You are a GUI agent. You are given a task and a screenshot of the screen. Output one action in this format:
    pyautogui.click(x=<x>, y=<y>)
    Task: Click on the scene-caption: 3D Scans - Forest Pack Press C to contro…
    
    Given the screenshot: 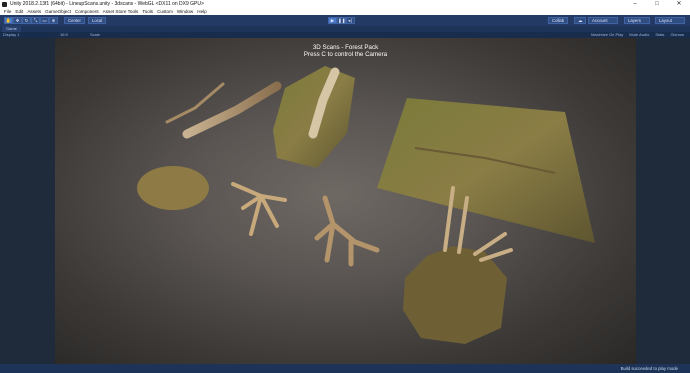 What is the action you would take?
    pyautogui.click(x=345, y=51)
    